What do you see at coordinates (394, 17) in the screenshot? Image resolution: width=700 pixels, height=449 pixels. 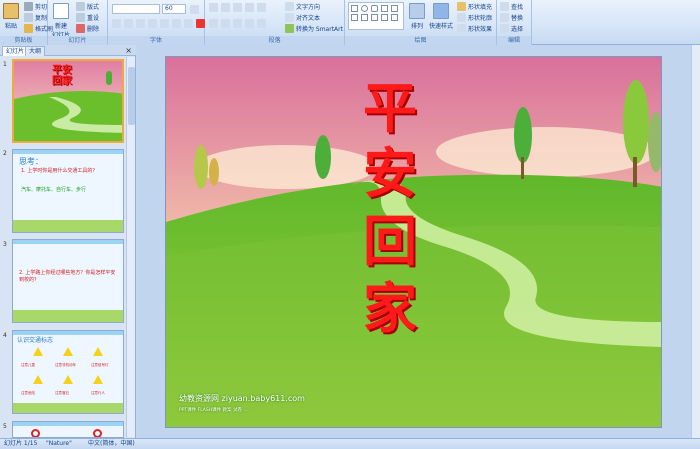 I see `bracket-shape-icon` at bounding box center [394, 17].